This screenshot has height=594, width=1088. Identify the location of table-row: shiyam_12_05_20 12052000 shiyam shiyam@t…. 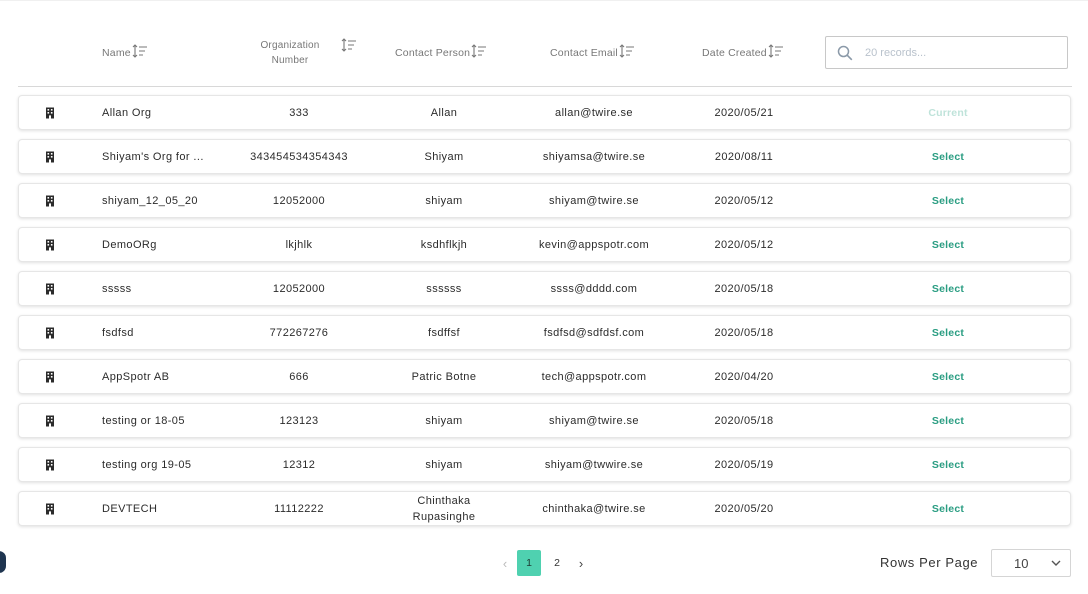
(544, 200).